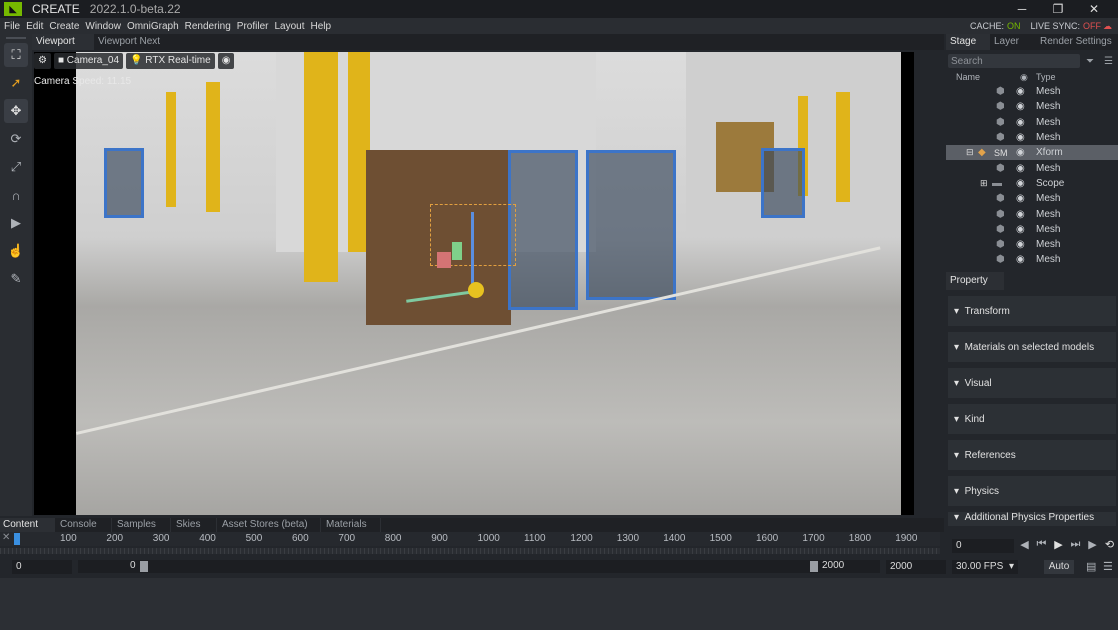 The image size is (1118, 630). What do you see at coordinates (1091, 566) in the screenshot?
I see `clapper-icon: ▤` at bounding box center [1091, 566].